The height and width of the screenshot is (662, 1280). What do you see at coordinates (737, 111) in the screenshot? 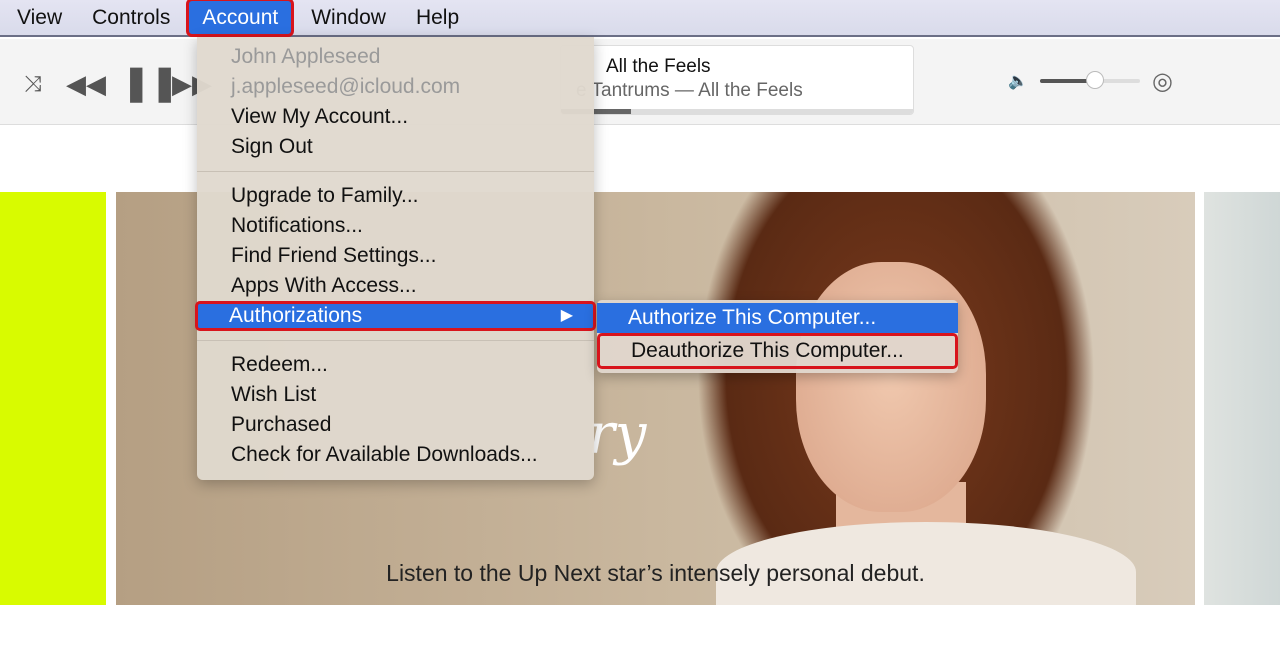
I see `progress-bar` at bounding box center [737, 111].